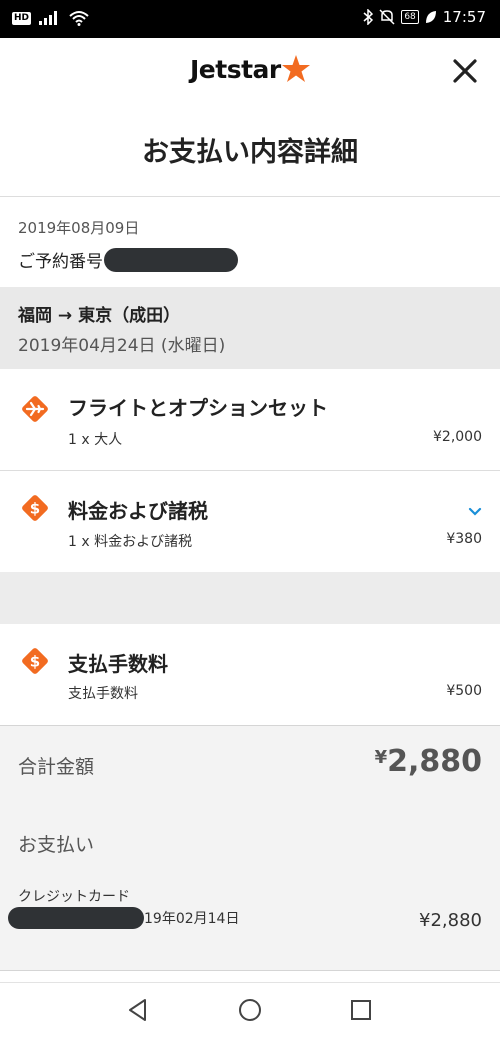 Image resolution: width=500 pixels, height=1038 pixels. I want to click on page-title: お支払い内容詳細, so click(250, 152).